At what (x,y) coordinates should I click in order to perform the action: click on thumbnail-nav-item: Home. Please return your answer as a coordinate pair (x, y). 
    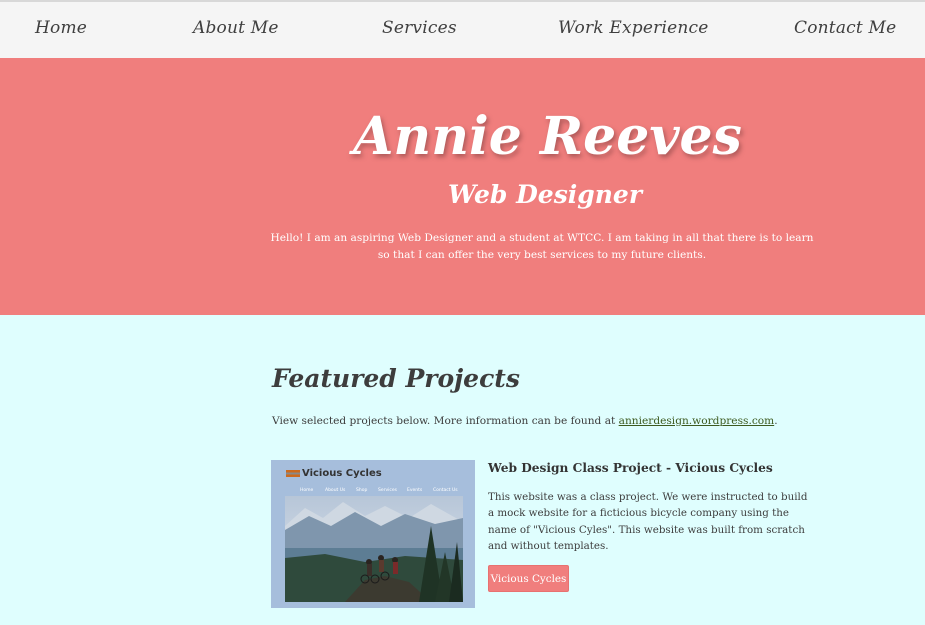
    Looking at the image, I should click on (307, 490).